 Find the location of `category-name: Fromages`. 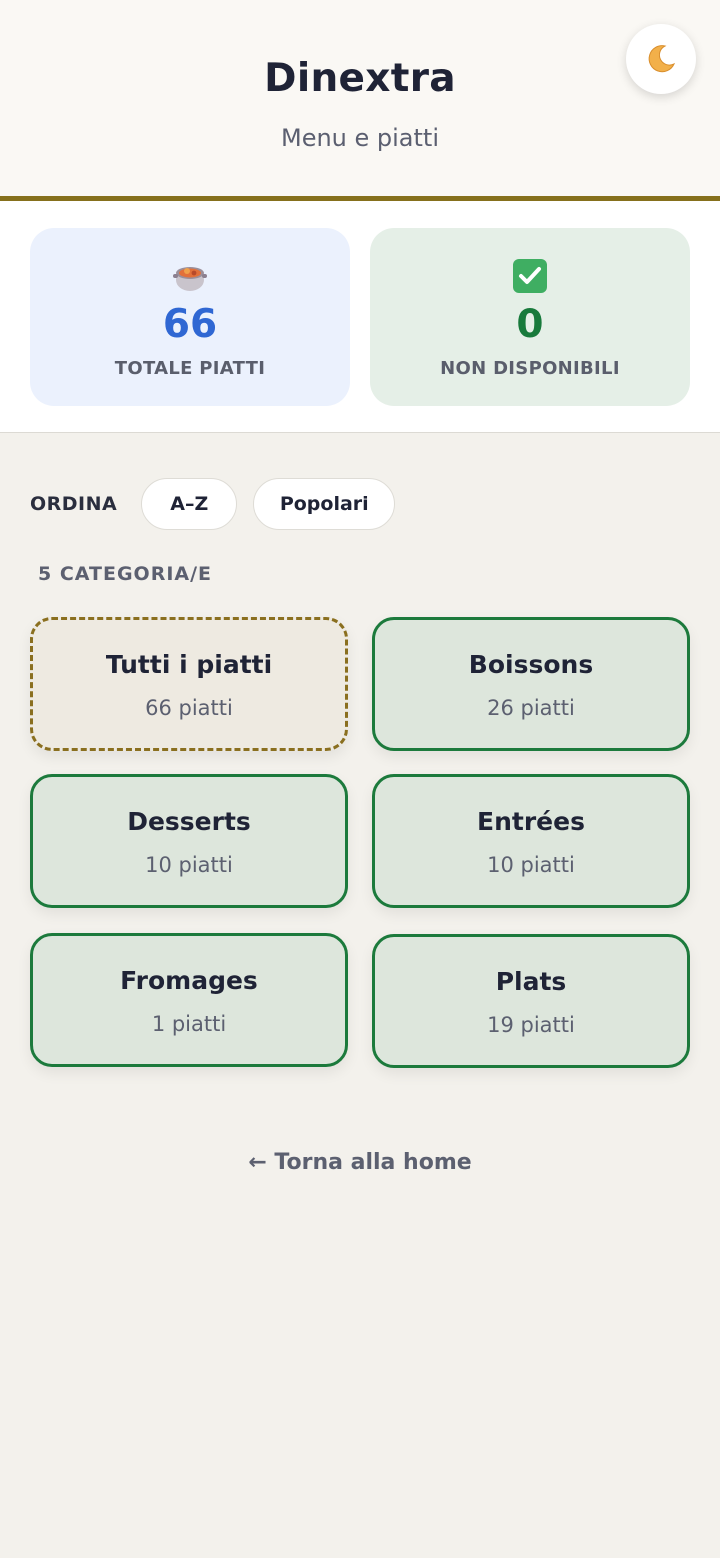

category-name: Fromages is located at coordinates (189, 980).